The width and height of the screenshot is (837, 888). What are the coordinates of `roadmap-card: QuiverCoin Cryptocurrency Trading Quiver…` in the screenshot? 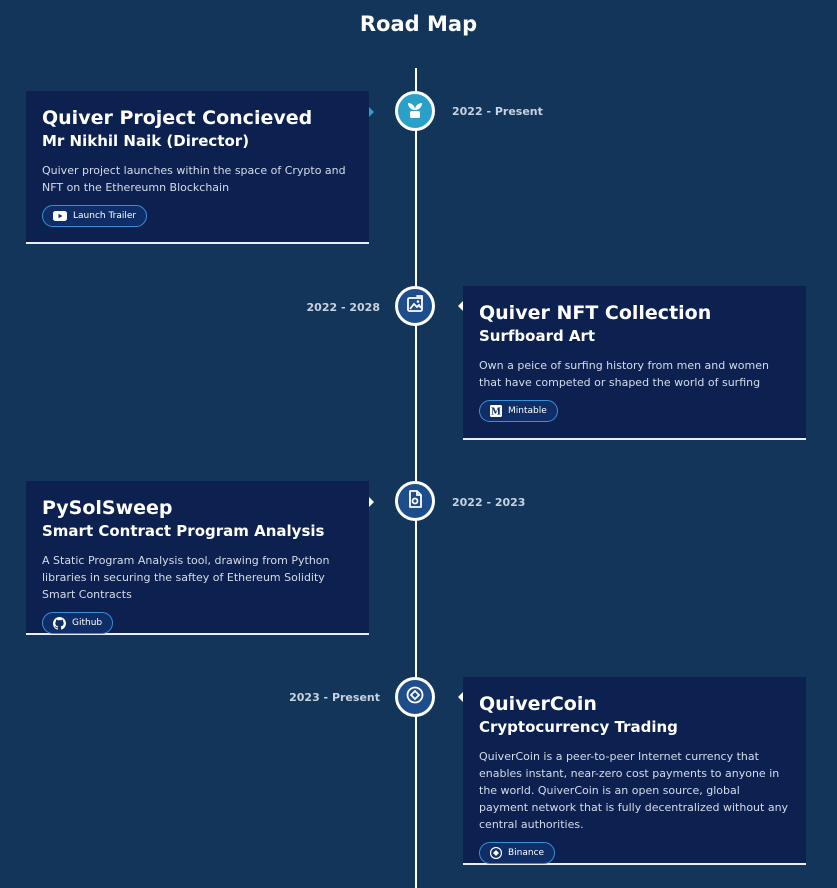 It's located at (634, 771).